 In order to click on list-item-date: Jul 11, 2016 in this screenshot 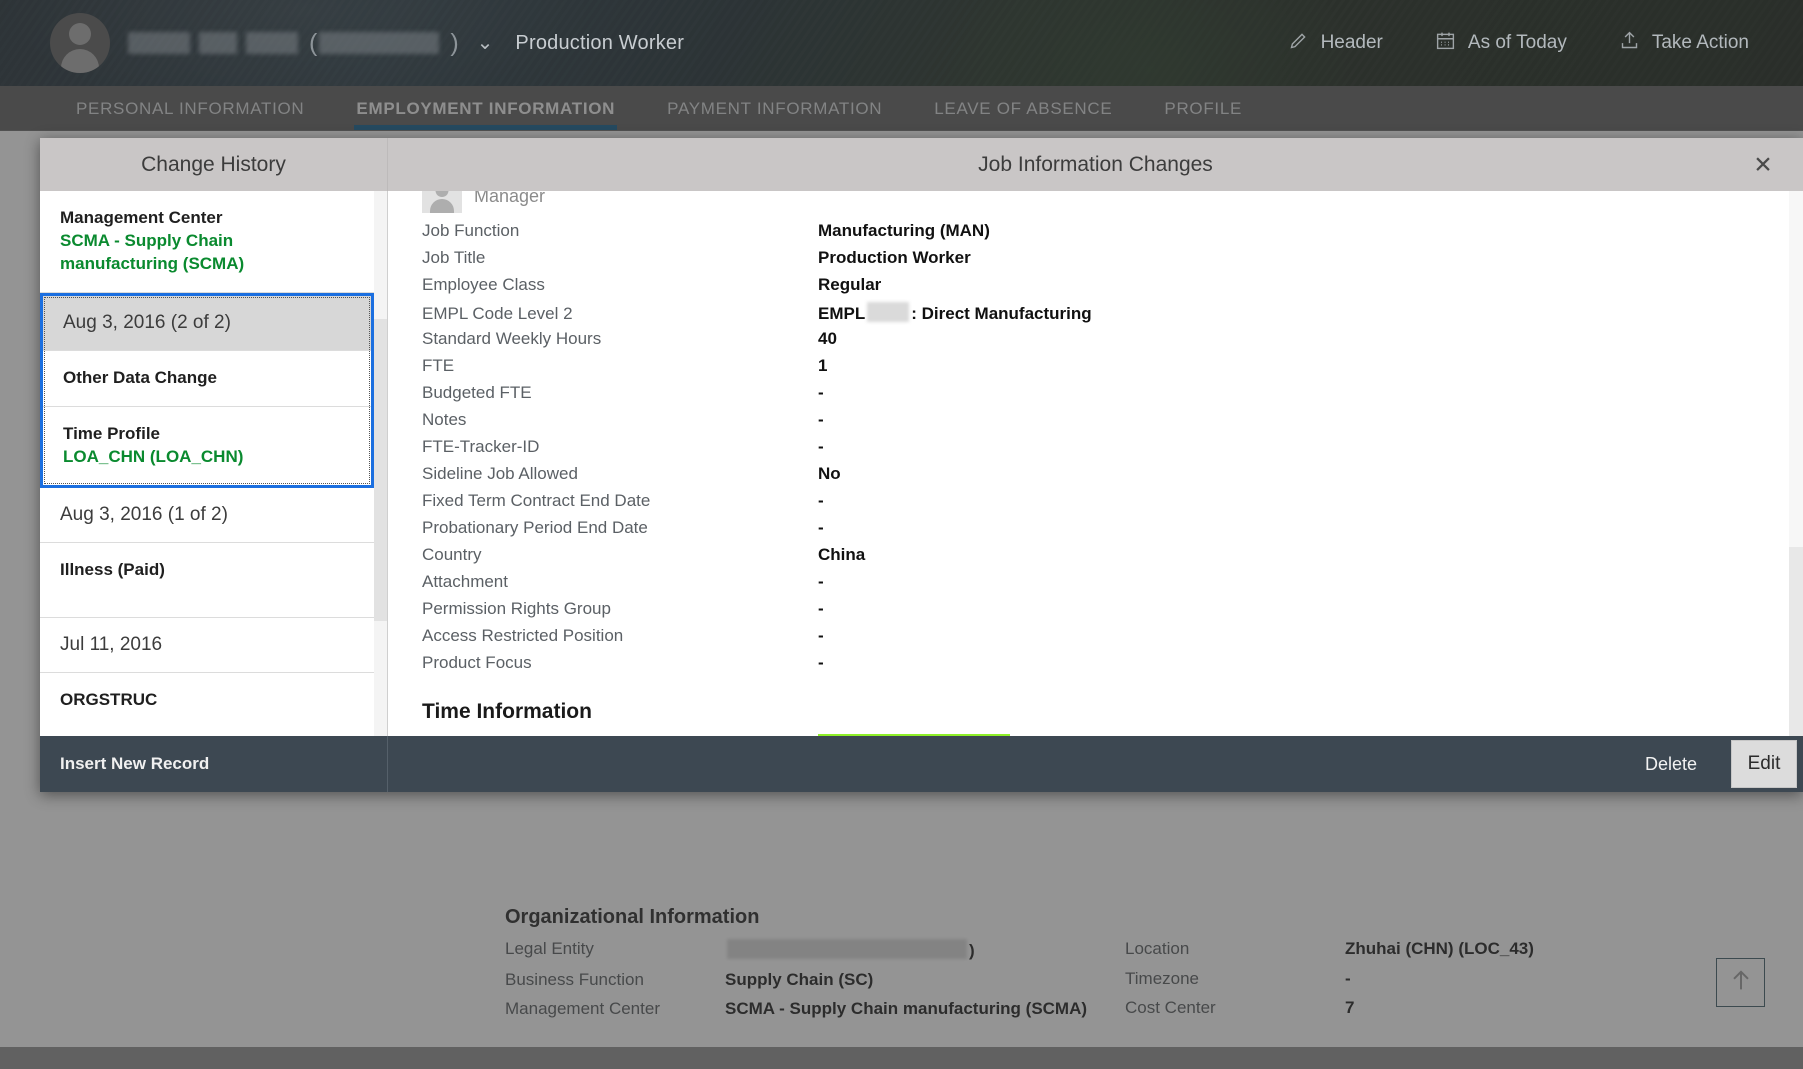, I will do `click(207, 645)`.